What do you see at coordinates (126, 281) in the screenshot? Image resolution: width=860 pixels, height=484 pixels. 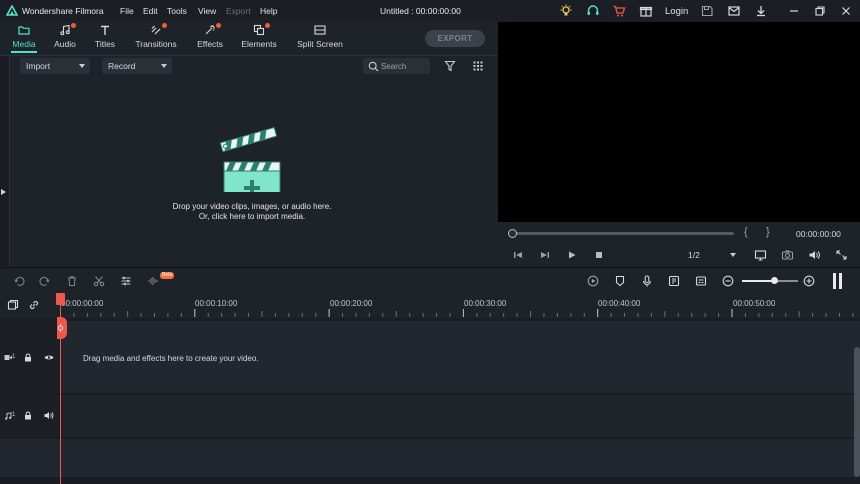 I see `adjust-icon` at bounding box center [126, 281].